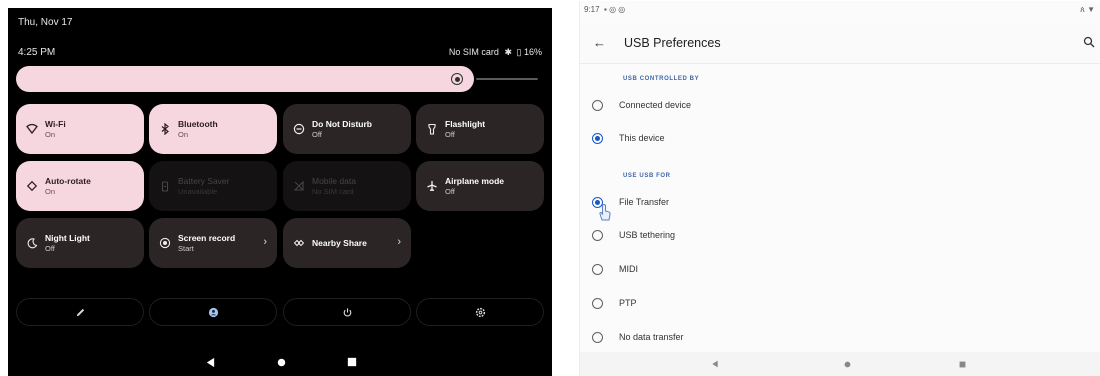 The image size is (1100, 376). I want to click on chevron-right-icon: ›, so click(399, 242).